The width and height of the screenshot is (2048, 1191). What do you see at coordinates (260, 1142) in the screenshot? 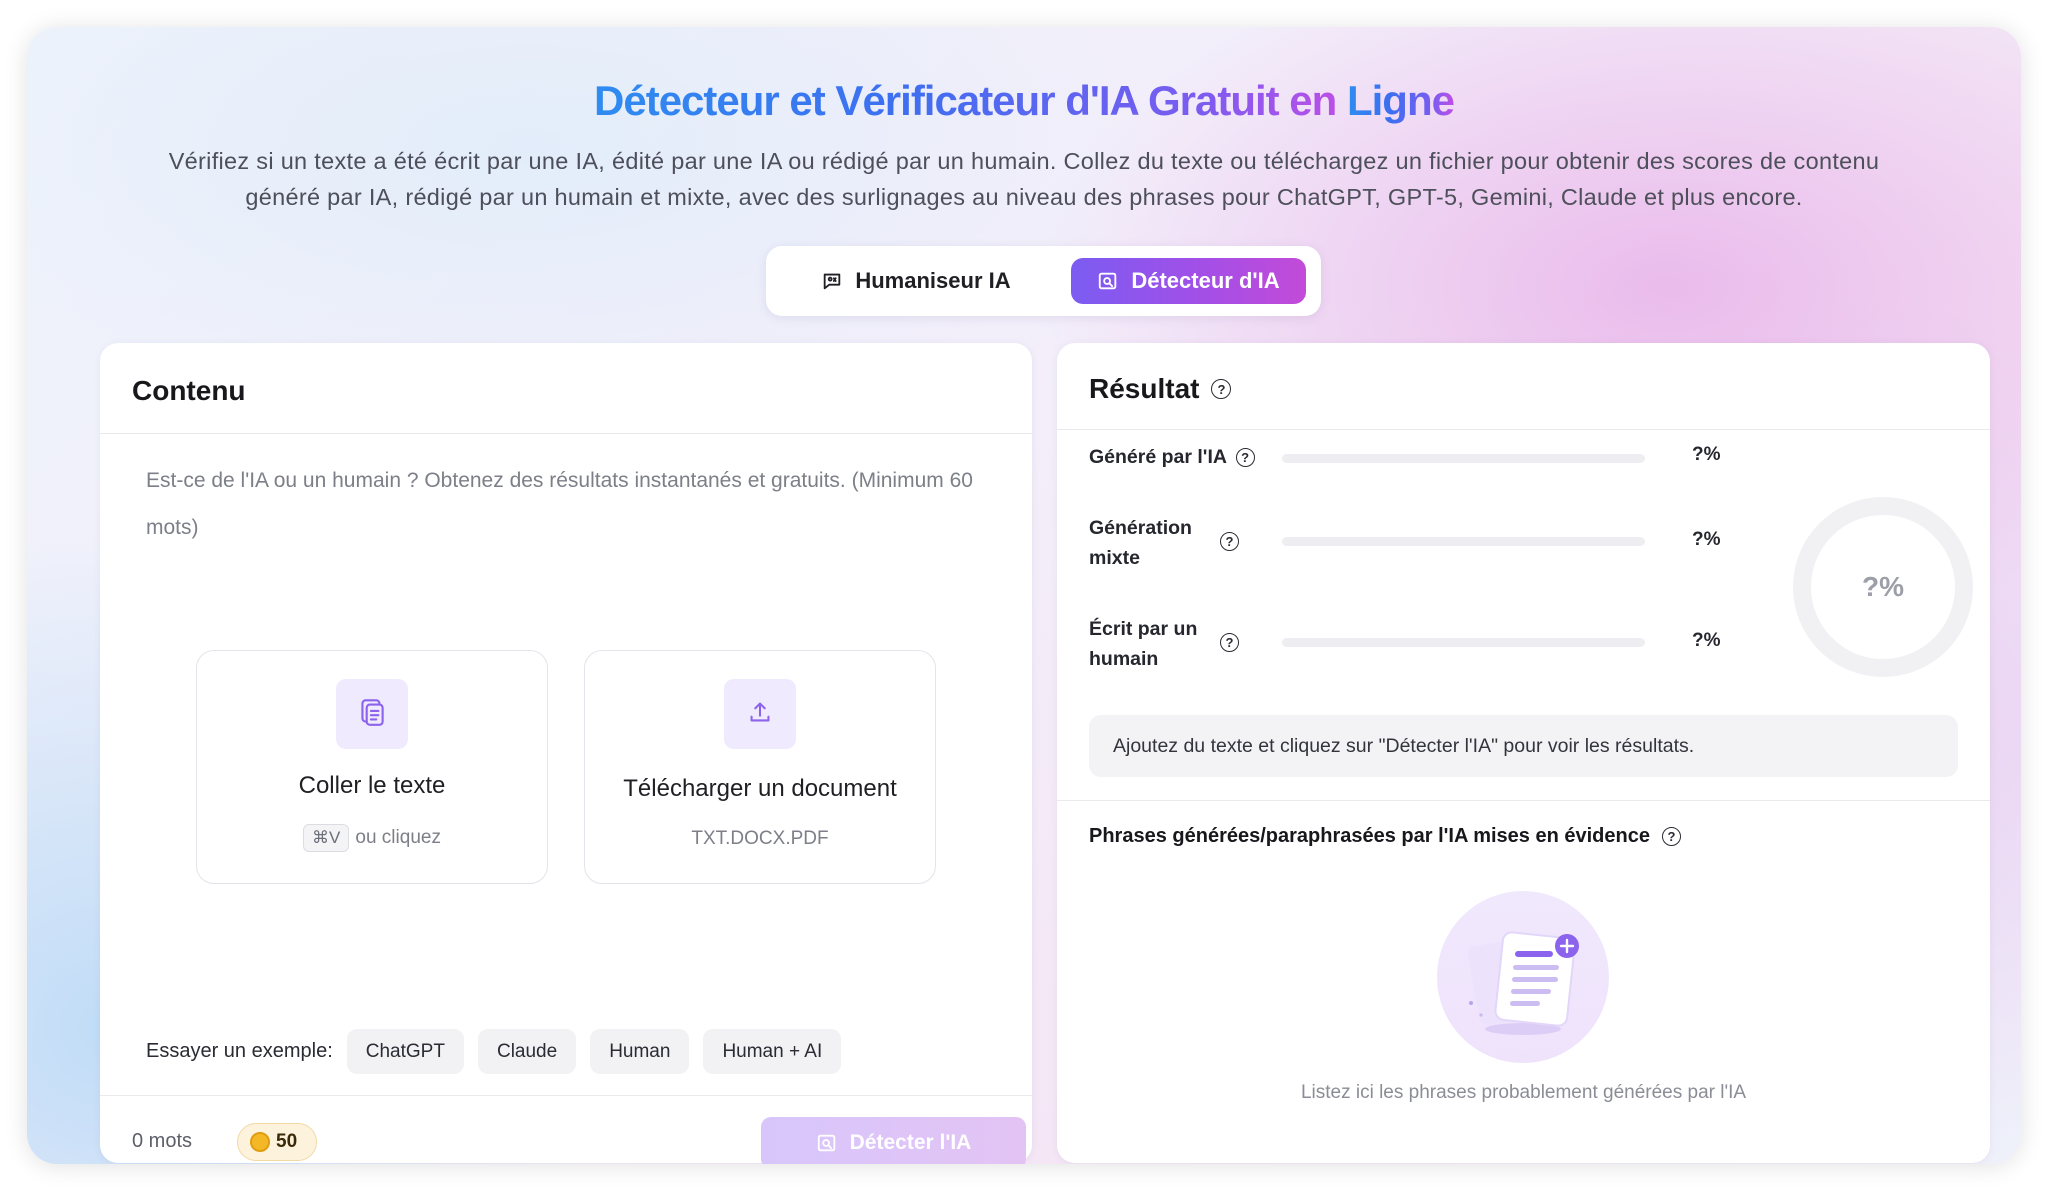
I see `coin-icon` at bounding box center [260, 1142].